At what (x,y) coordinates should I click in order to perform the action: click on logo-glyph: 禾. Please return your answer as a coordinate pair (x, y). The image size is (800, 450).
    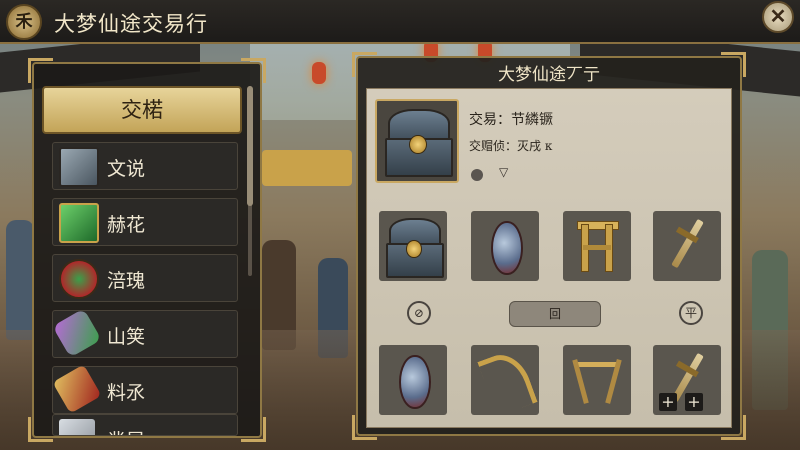
    Looking at the image, I should click on (24, 22).